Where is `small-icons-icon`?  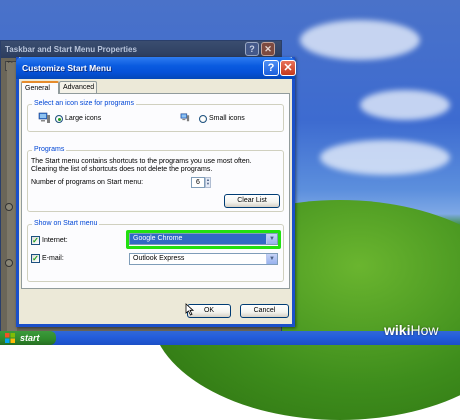 small-icons-icon is located at coordinates (185, 117).